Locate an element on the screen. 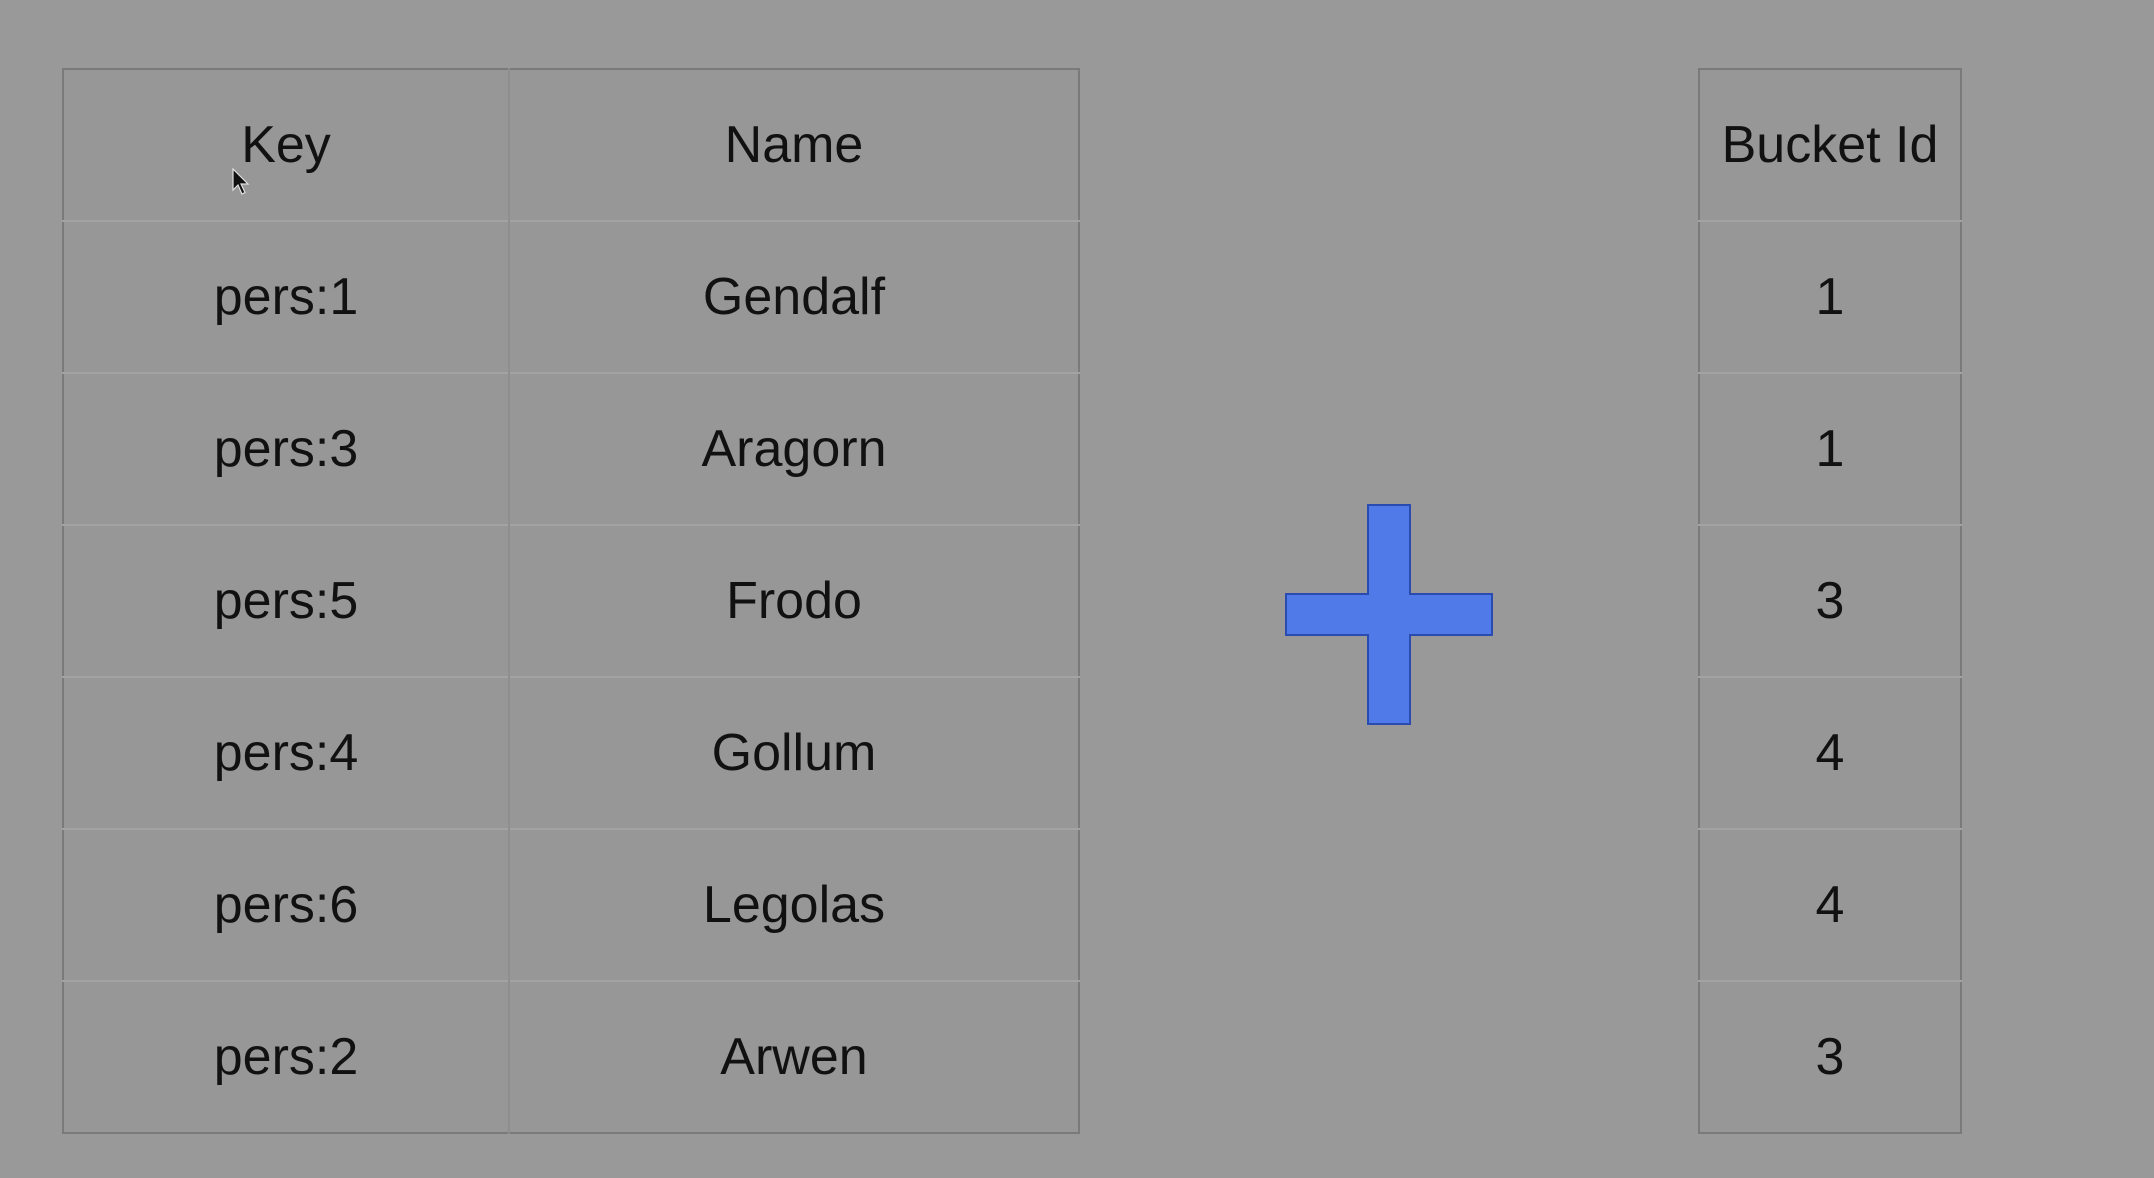 The width and height of the screenshot is (2154, 1178). name-cell: Aragorn is located at coordinates (793, 448).